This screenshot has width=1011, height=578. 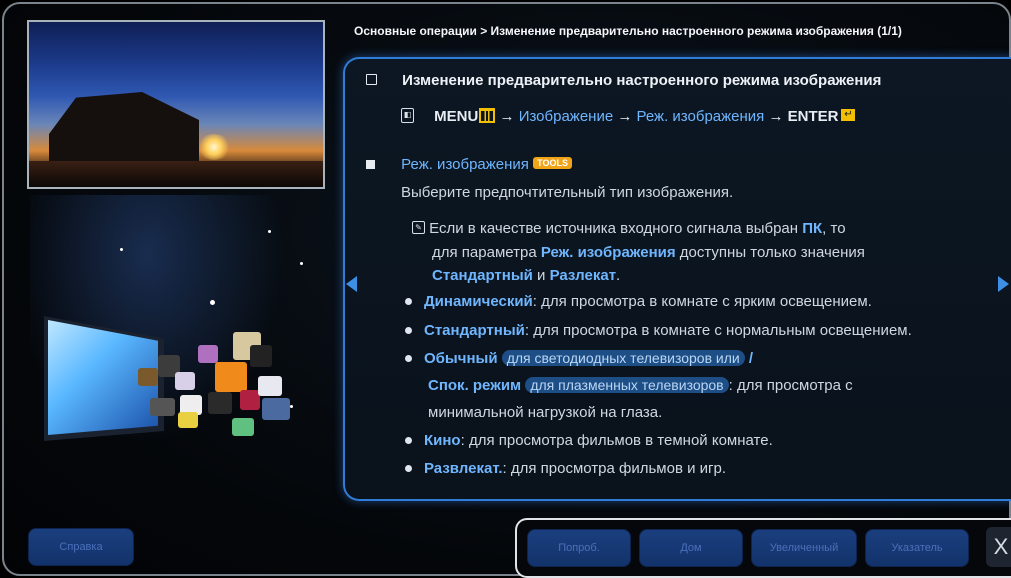 I want to click on note-line-3: Стандартный и Разлекат., so click(x=526, y=275).